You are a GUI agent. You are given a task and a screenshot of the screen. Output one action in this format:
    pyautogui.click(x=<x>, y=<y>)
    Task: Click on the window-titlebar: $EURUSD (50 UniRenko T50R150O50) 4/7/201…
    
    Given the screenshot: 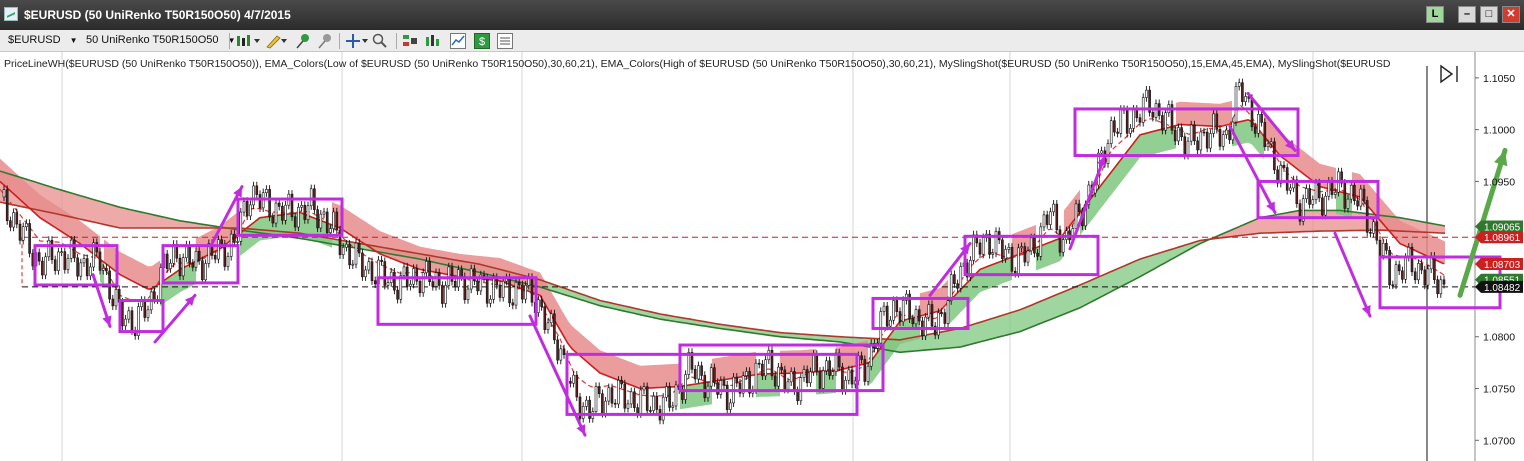 What is the action you would take?
    pyautogui.click(x=762, y=15)
    